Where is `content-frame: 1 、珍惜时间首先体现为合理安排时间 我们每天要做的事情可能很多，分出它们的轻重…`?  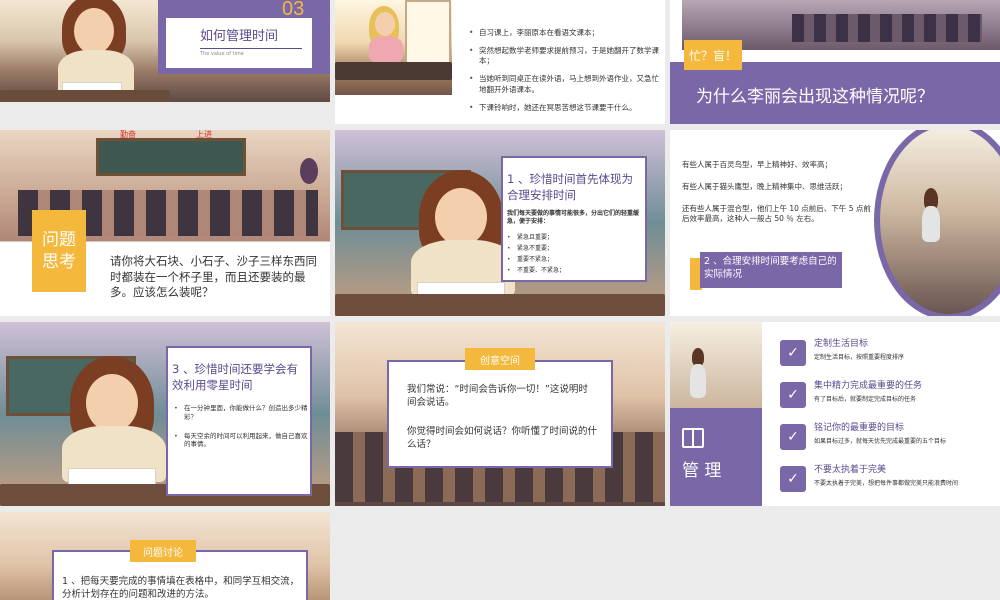
content-frame: 1 、珍惜时间首先体现为合理安排时间 我们每天要做的事情可能很多，分出它们的轻重… is located at coordinates (574, 219).